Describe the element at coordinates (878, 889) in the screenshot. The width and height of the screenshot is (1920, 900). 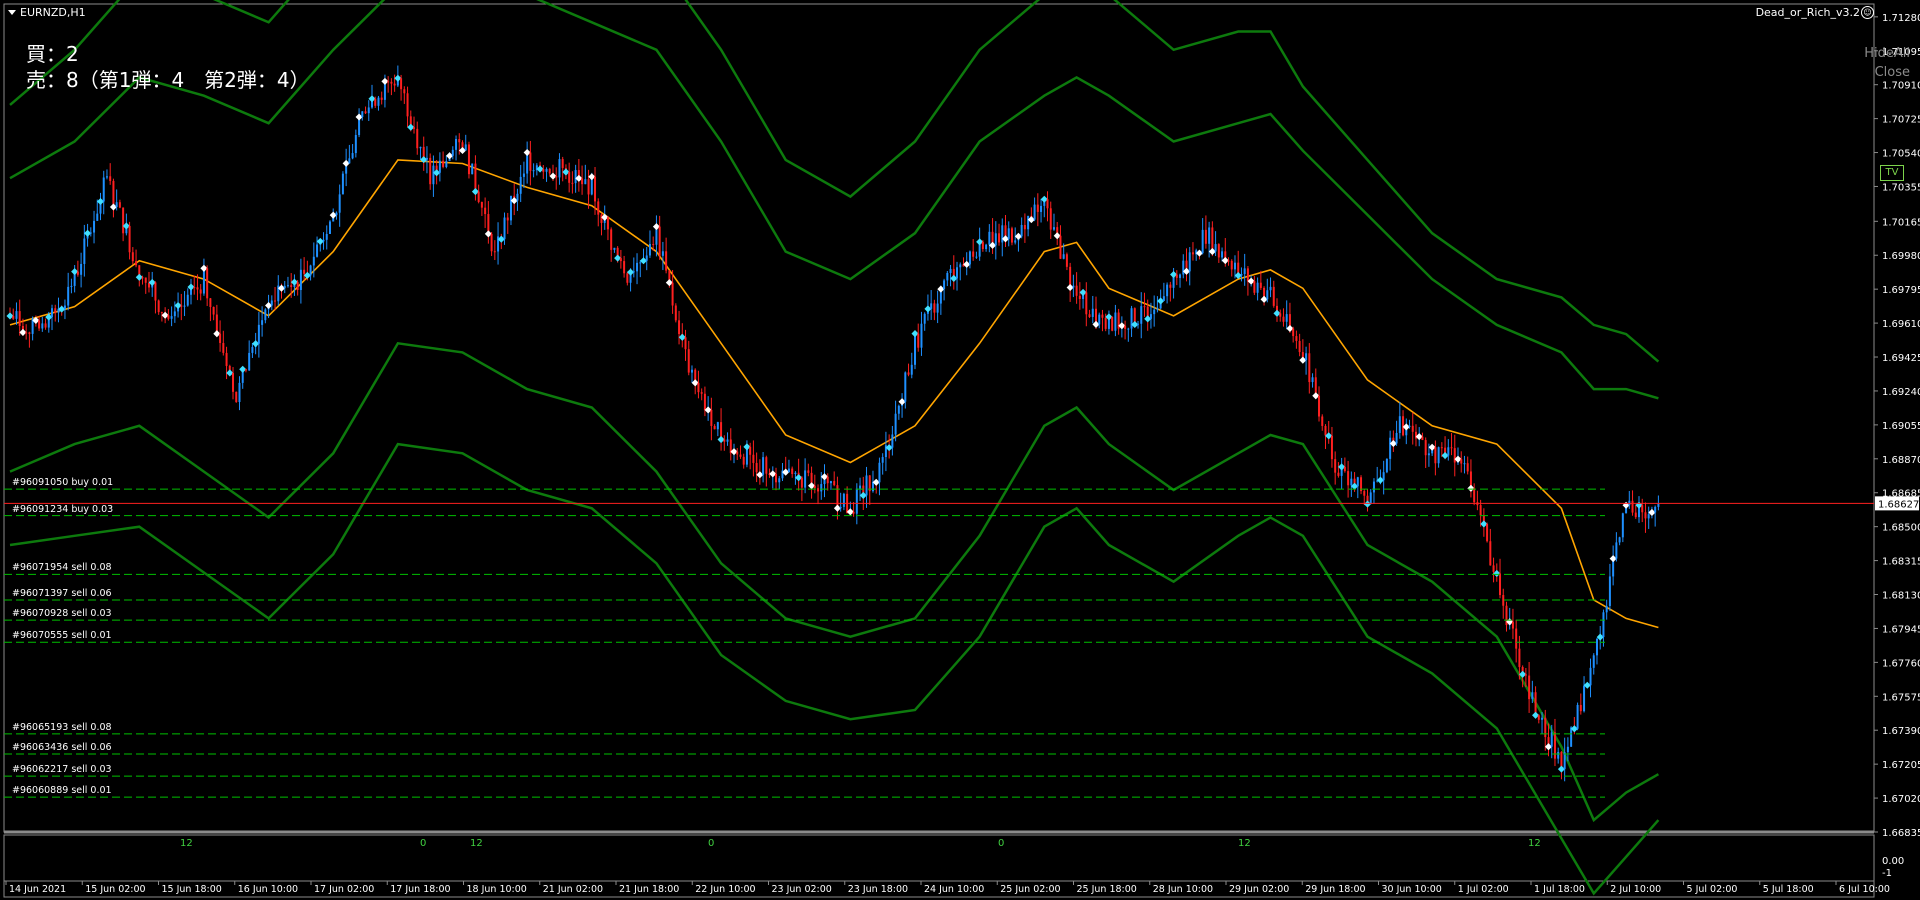
I see `time-label: 23 Jun 18:00` at that location.